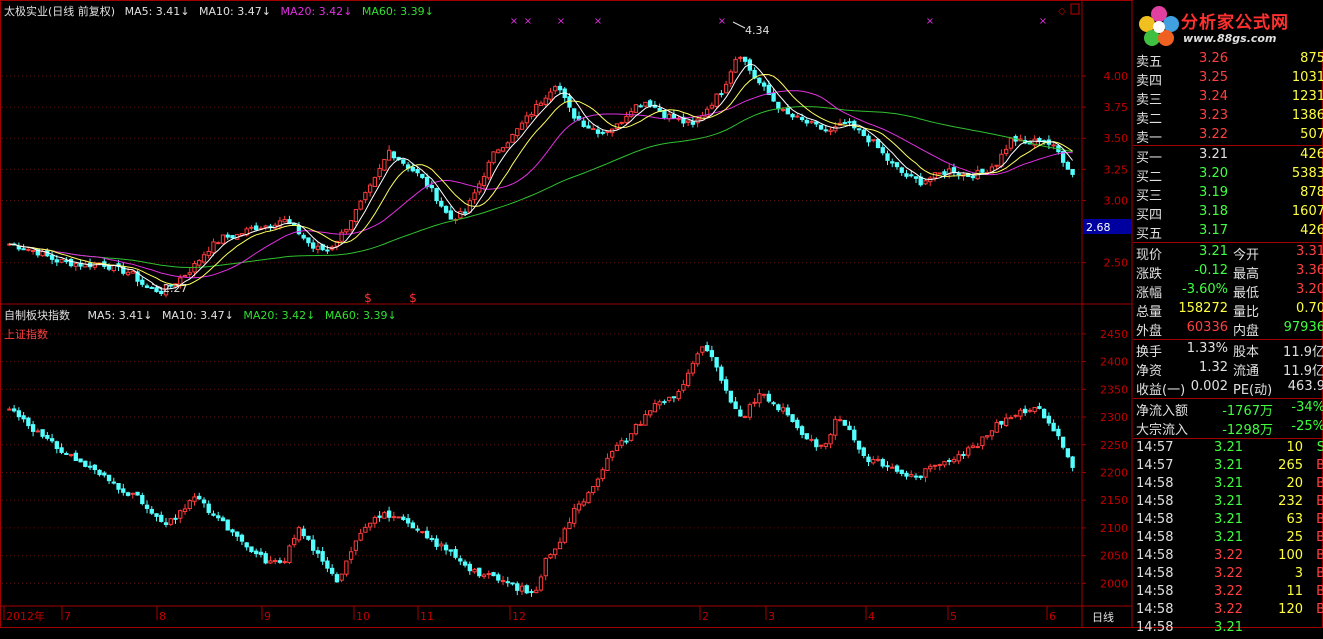 The height and width of the screenshot is (639, 1323). I want to click on tick-volume: 265, so click(1290, 465).